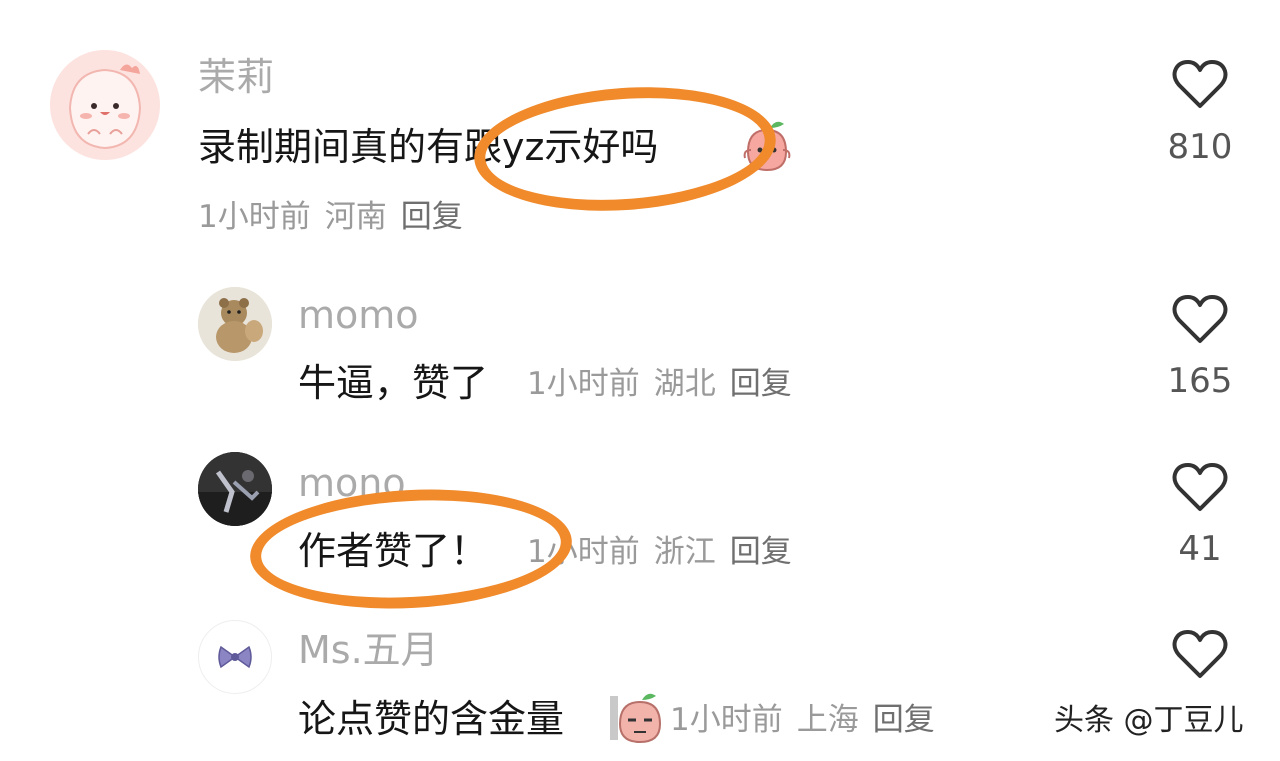 The width and height of the screenshot is (1280, 761). I want to click on comment-meta: 1小时前 河南 回复, so click(337, 217).